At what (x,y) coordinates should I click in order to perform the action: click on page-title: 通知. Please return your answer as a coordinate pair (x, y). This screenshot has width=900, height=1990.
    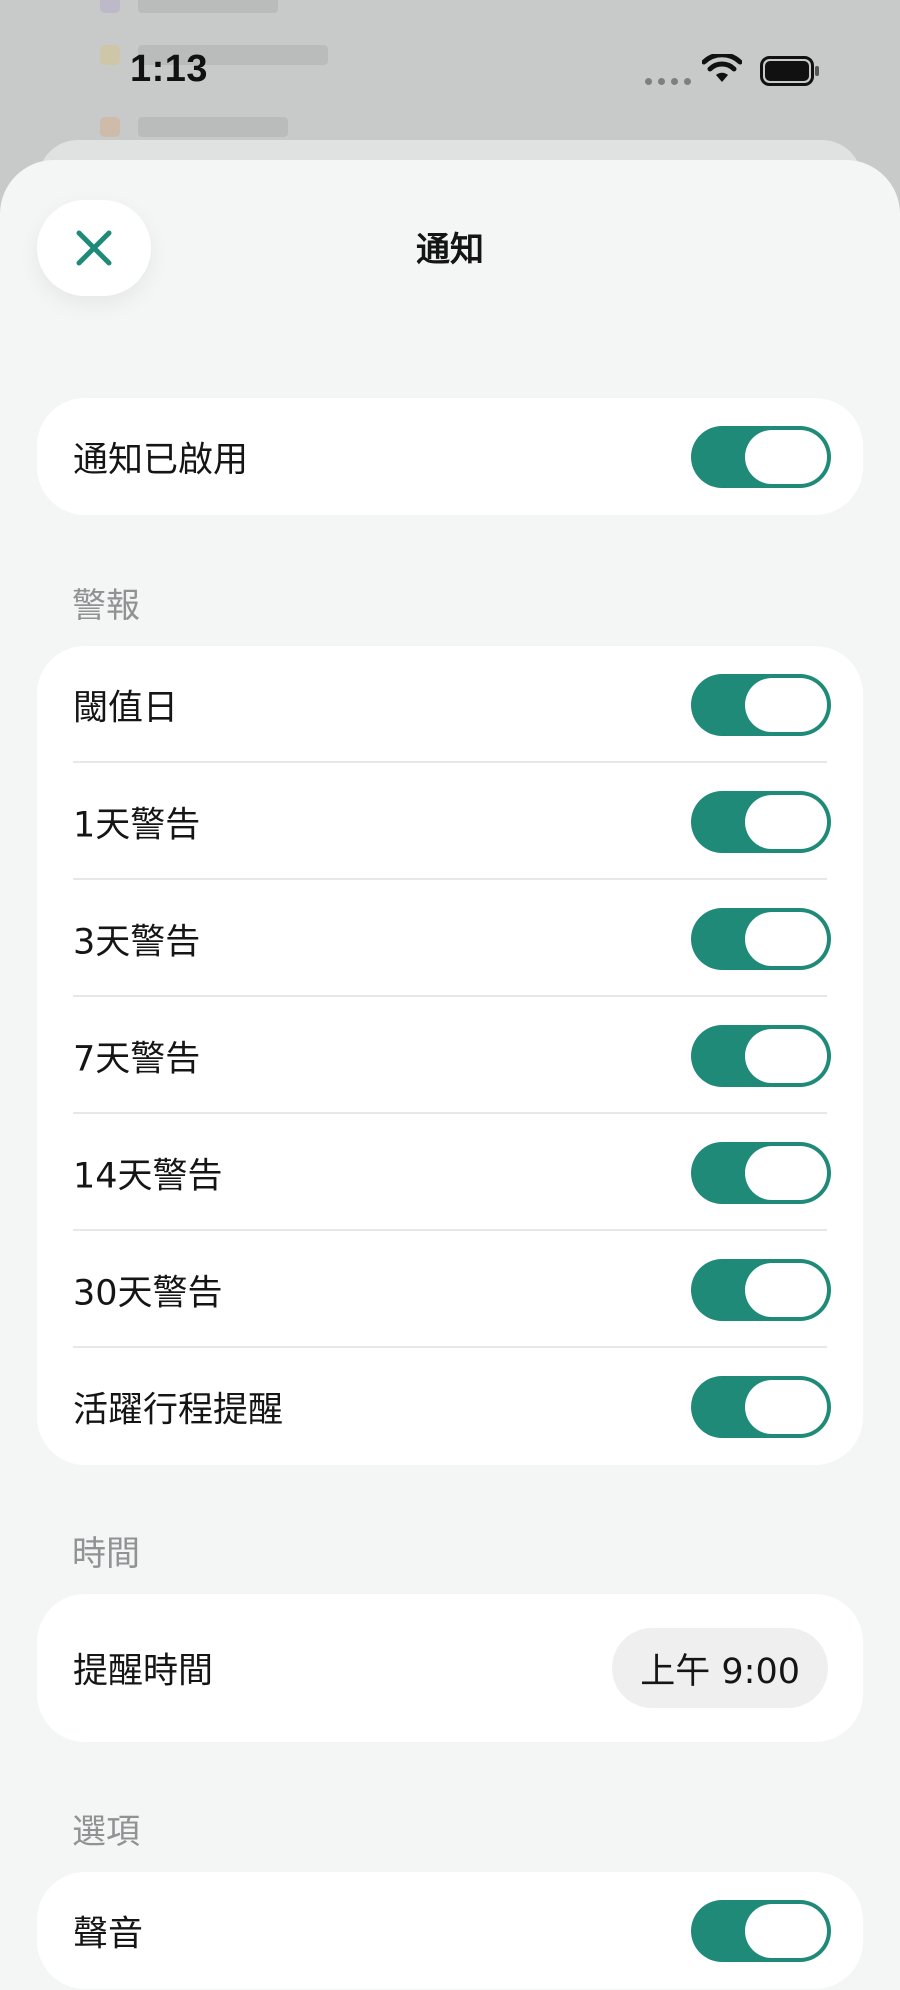
    Looking at the image, I should click on (450, 250).